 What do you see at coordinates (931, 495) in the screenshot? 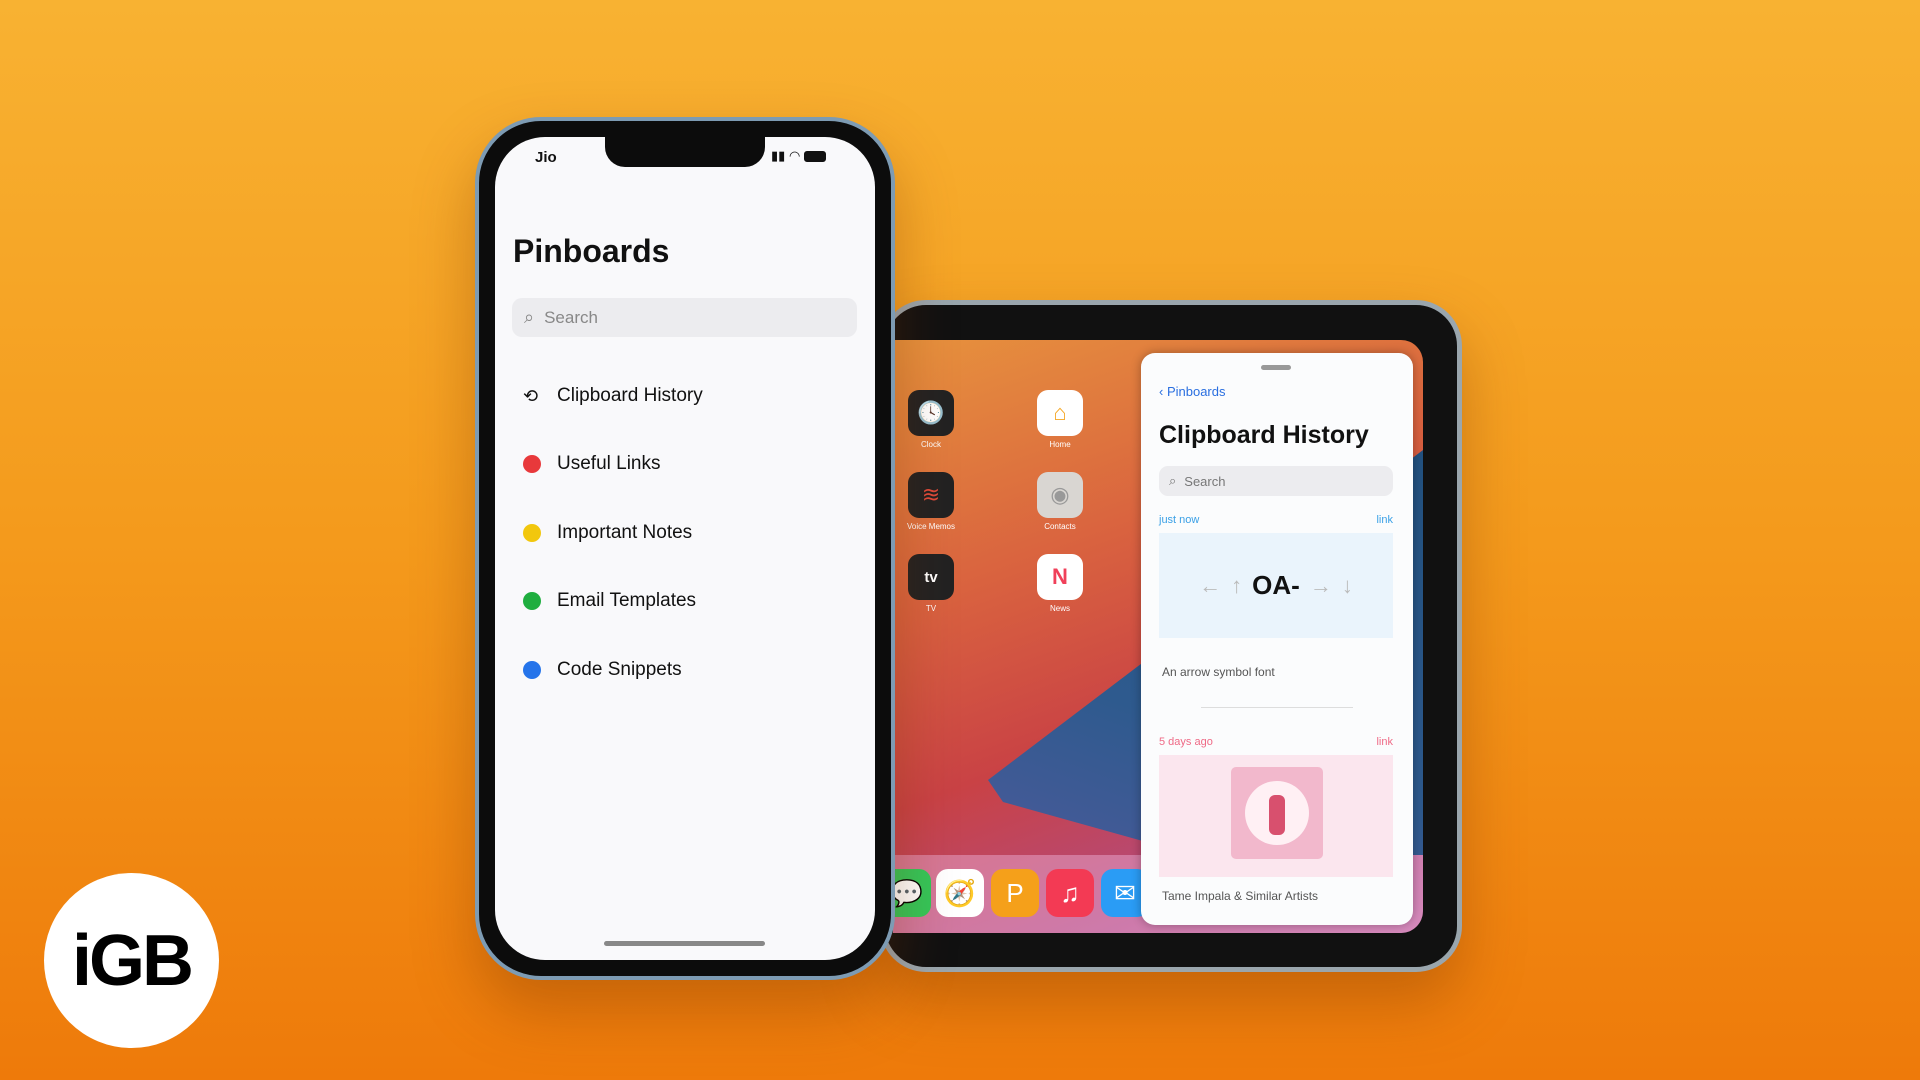
I see `waveform-icon: ≋` at bounding box center [931, 495].